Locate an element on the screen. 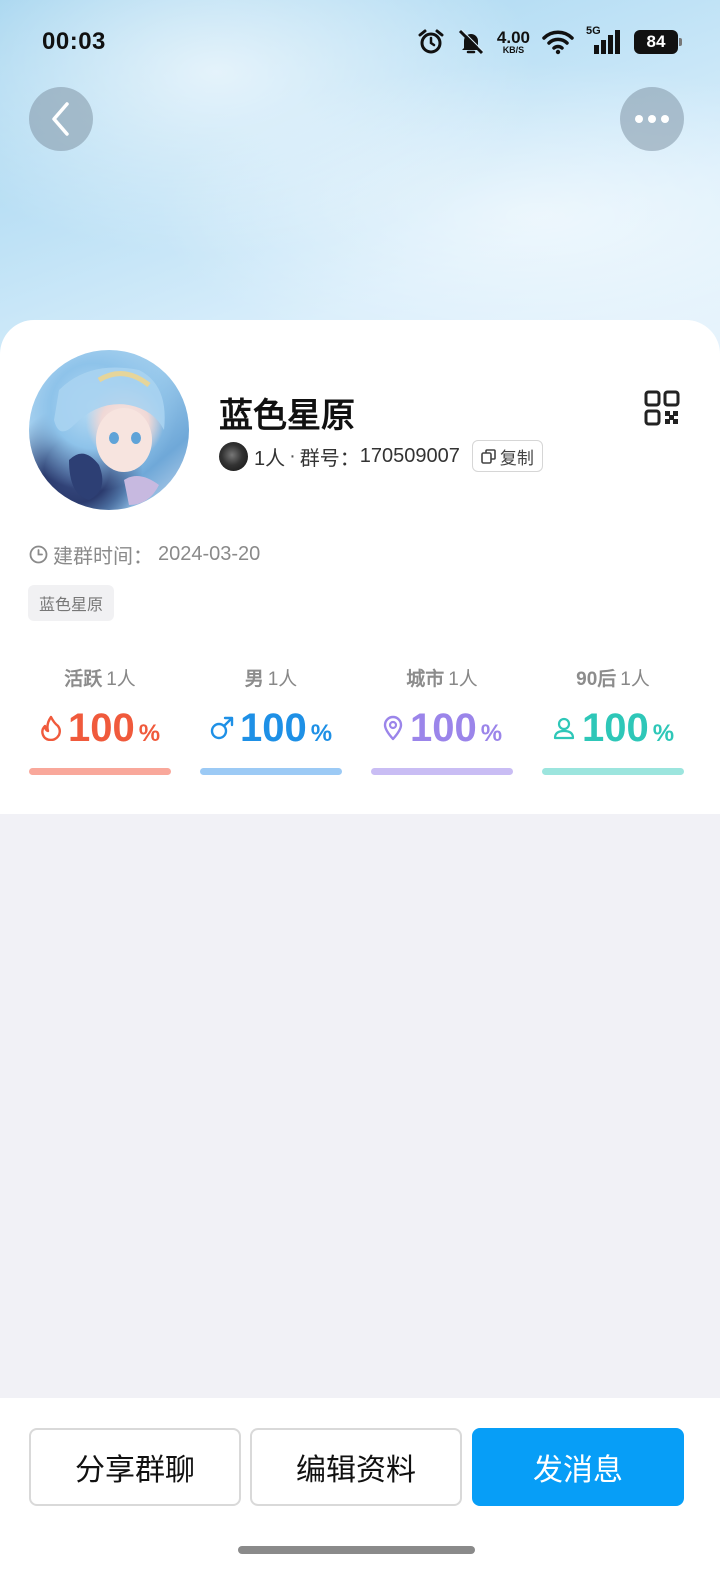 Image resolution: width=720 pixels, height=1584 pixels. alarm-icon is located at coordinates (431, 41).